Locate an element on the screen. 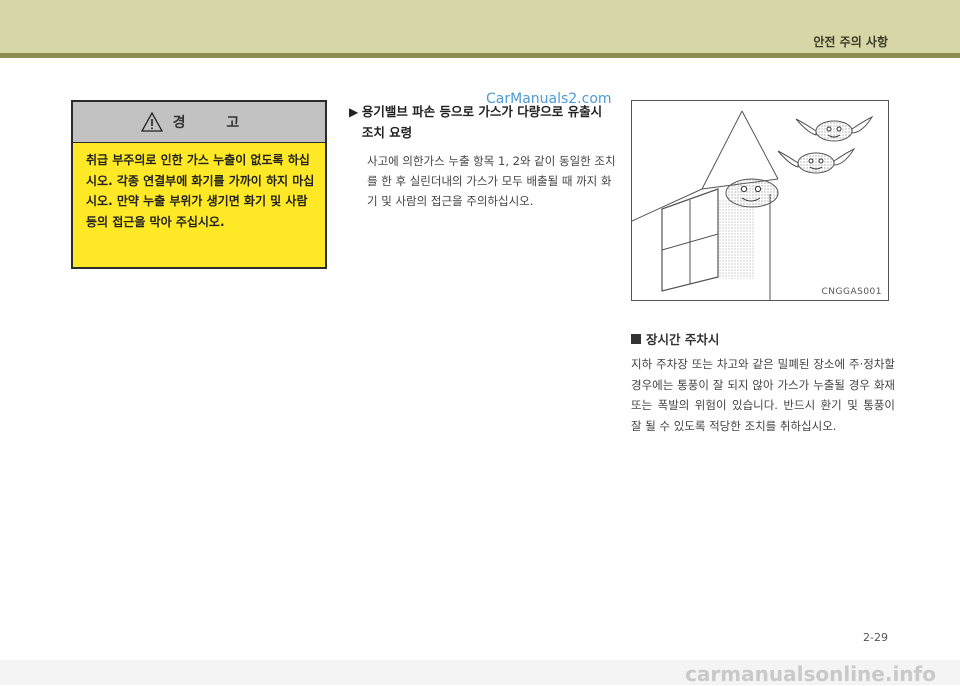 The image size is (960, 686). watermark-link: CarManuals2.com is located at coordinates (549, 99).